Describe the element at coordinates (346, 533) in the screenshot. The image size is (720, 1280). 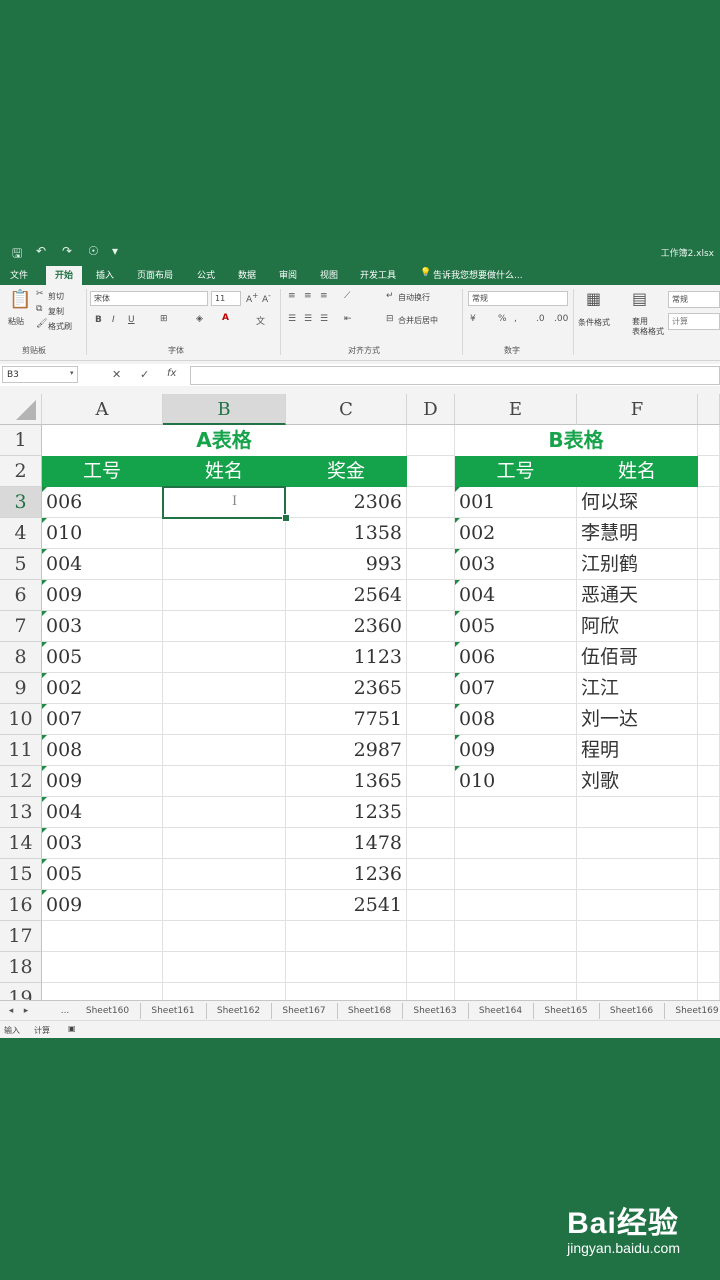
I see `cell-c4: 1358` at that location.